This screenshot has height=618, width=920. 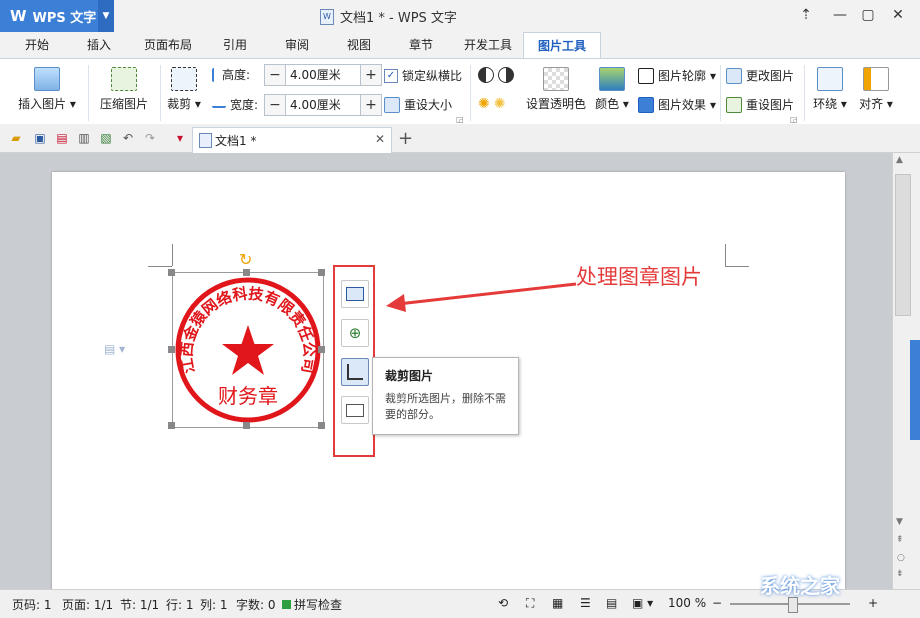 I want to click on watermark-logo: 系统之家, so click(x=800, y=586).